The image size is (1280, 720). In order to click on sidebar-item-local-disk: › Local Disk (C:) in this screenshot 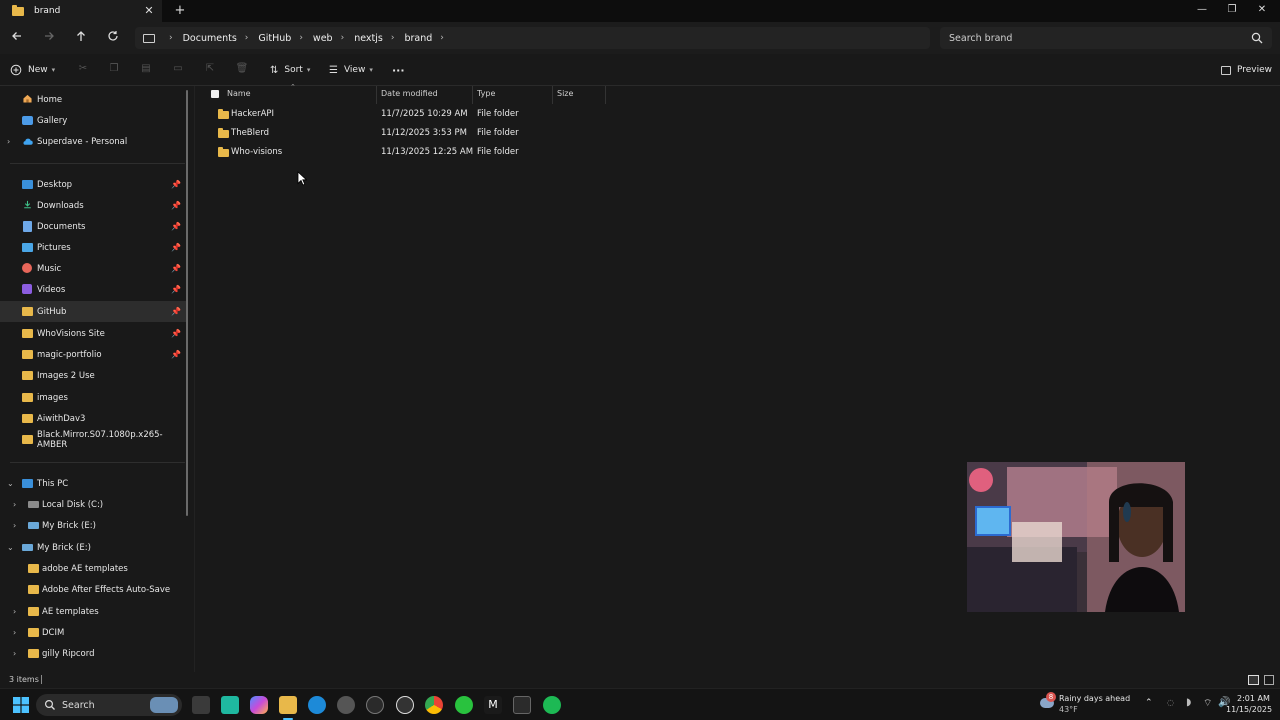, I will do `click(93, 504)`.